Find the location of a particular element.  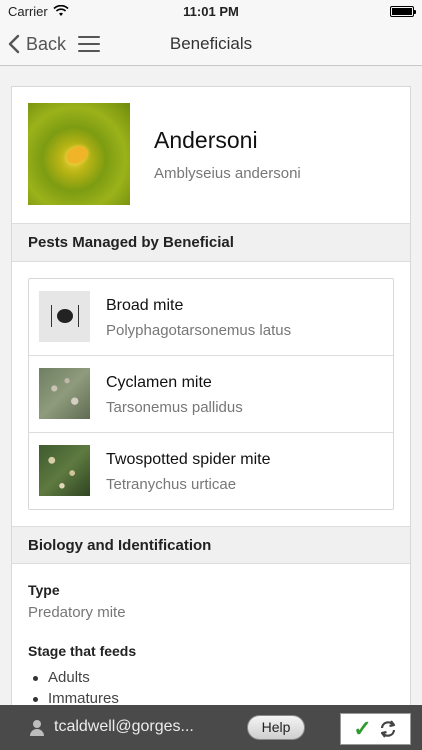

chevron-left-icon is located at coordinates (14, 44).